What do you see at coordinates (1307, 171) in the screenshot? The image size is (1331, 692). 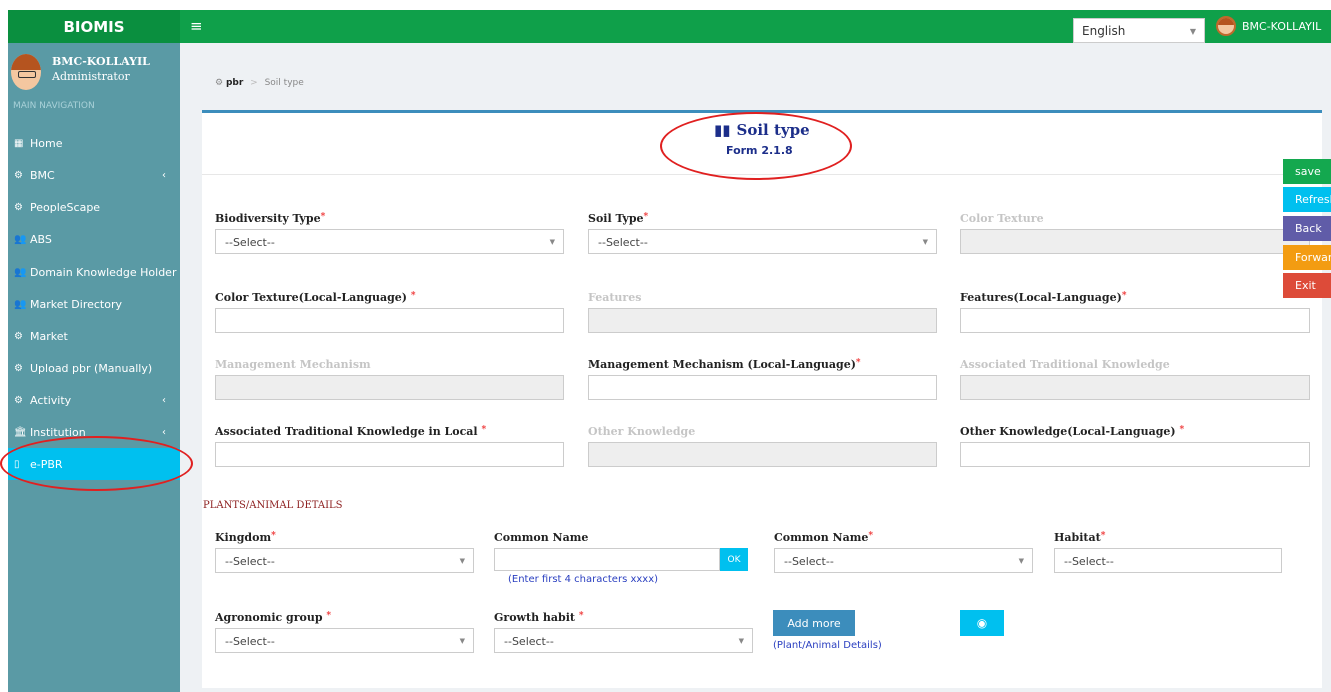 I see `save-button: save` at bounding box center [1307, 171].